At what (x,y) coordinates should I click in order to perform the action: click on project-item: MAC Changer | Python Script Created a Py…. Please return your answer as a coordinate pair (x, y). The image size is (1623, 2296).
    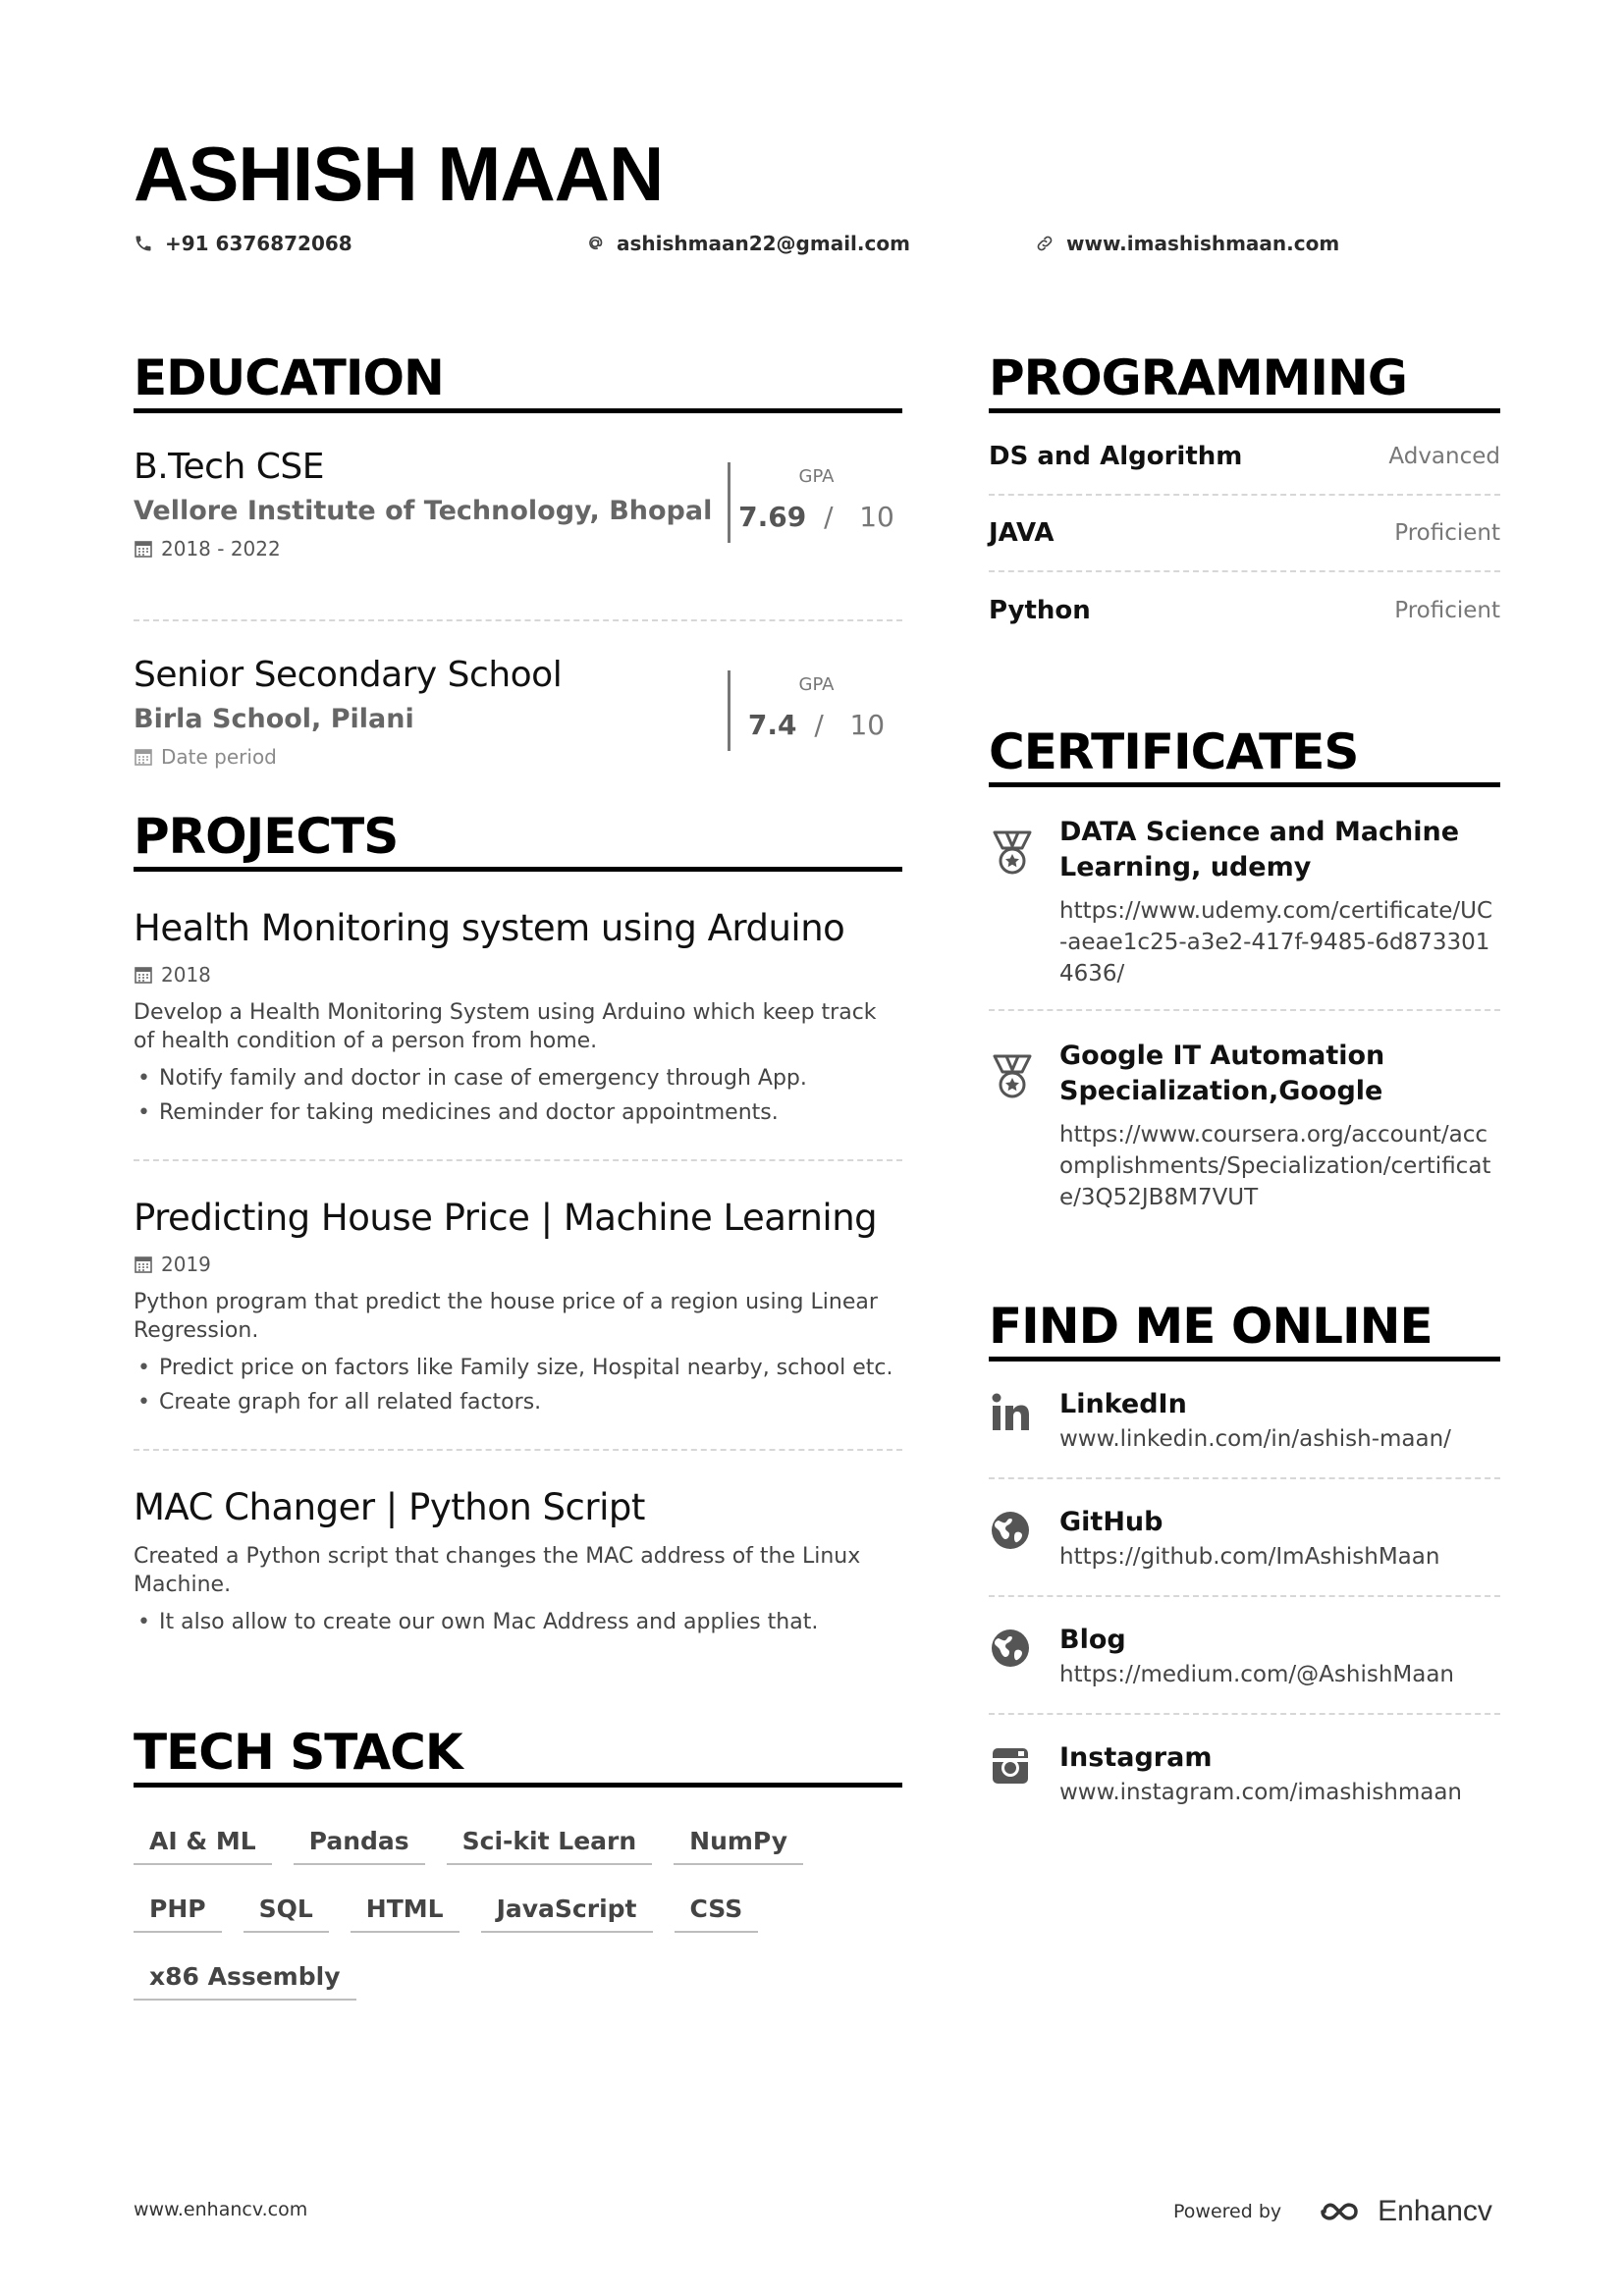
    Looking at the image, I should click on (518, 1560).